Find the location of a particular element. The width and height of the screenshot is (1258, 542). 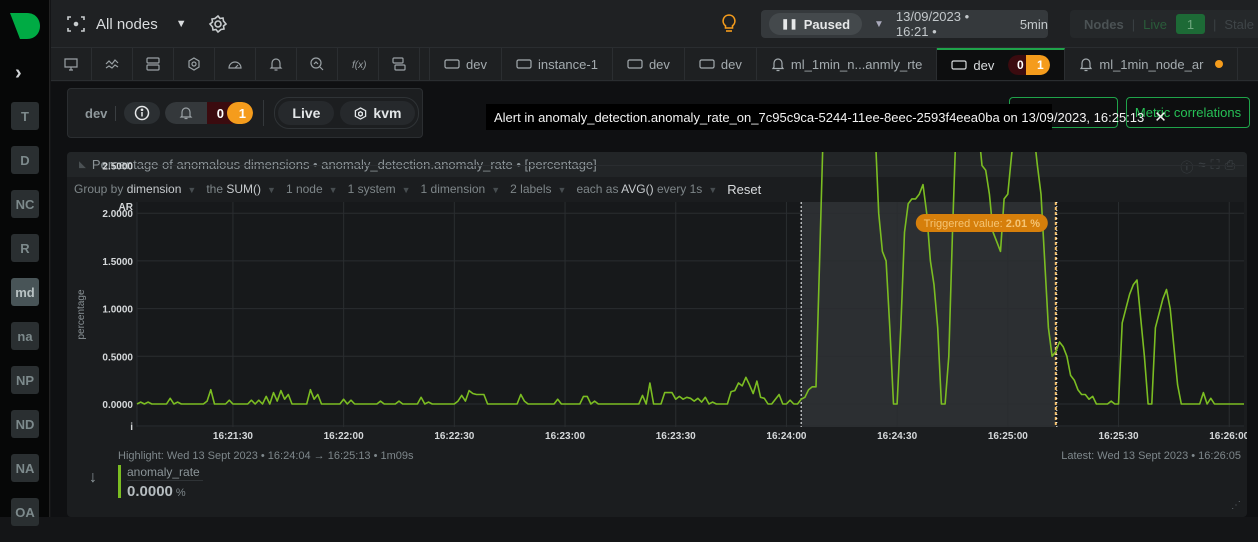

tab-dashboard is located at coordinates (235, 64).